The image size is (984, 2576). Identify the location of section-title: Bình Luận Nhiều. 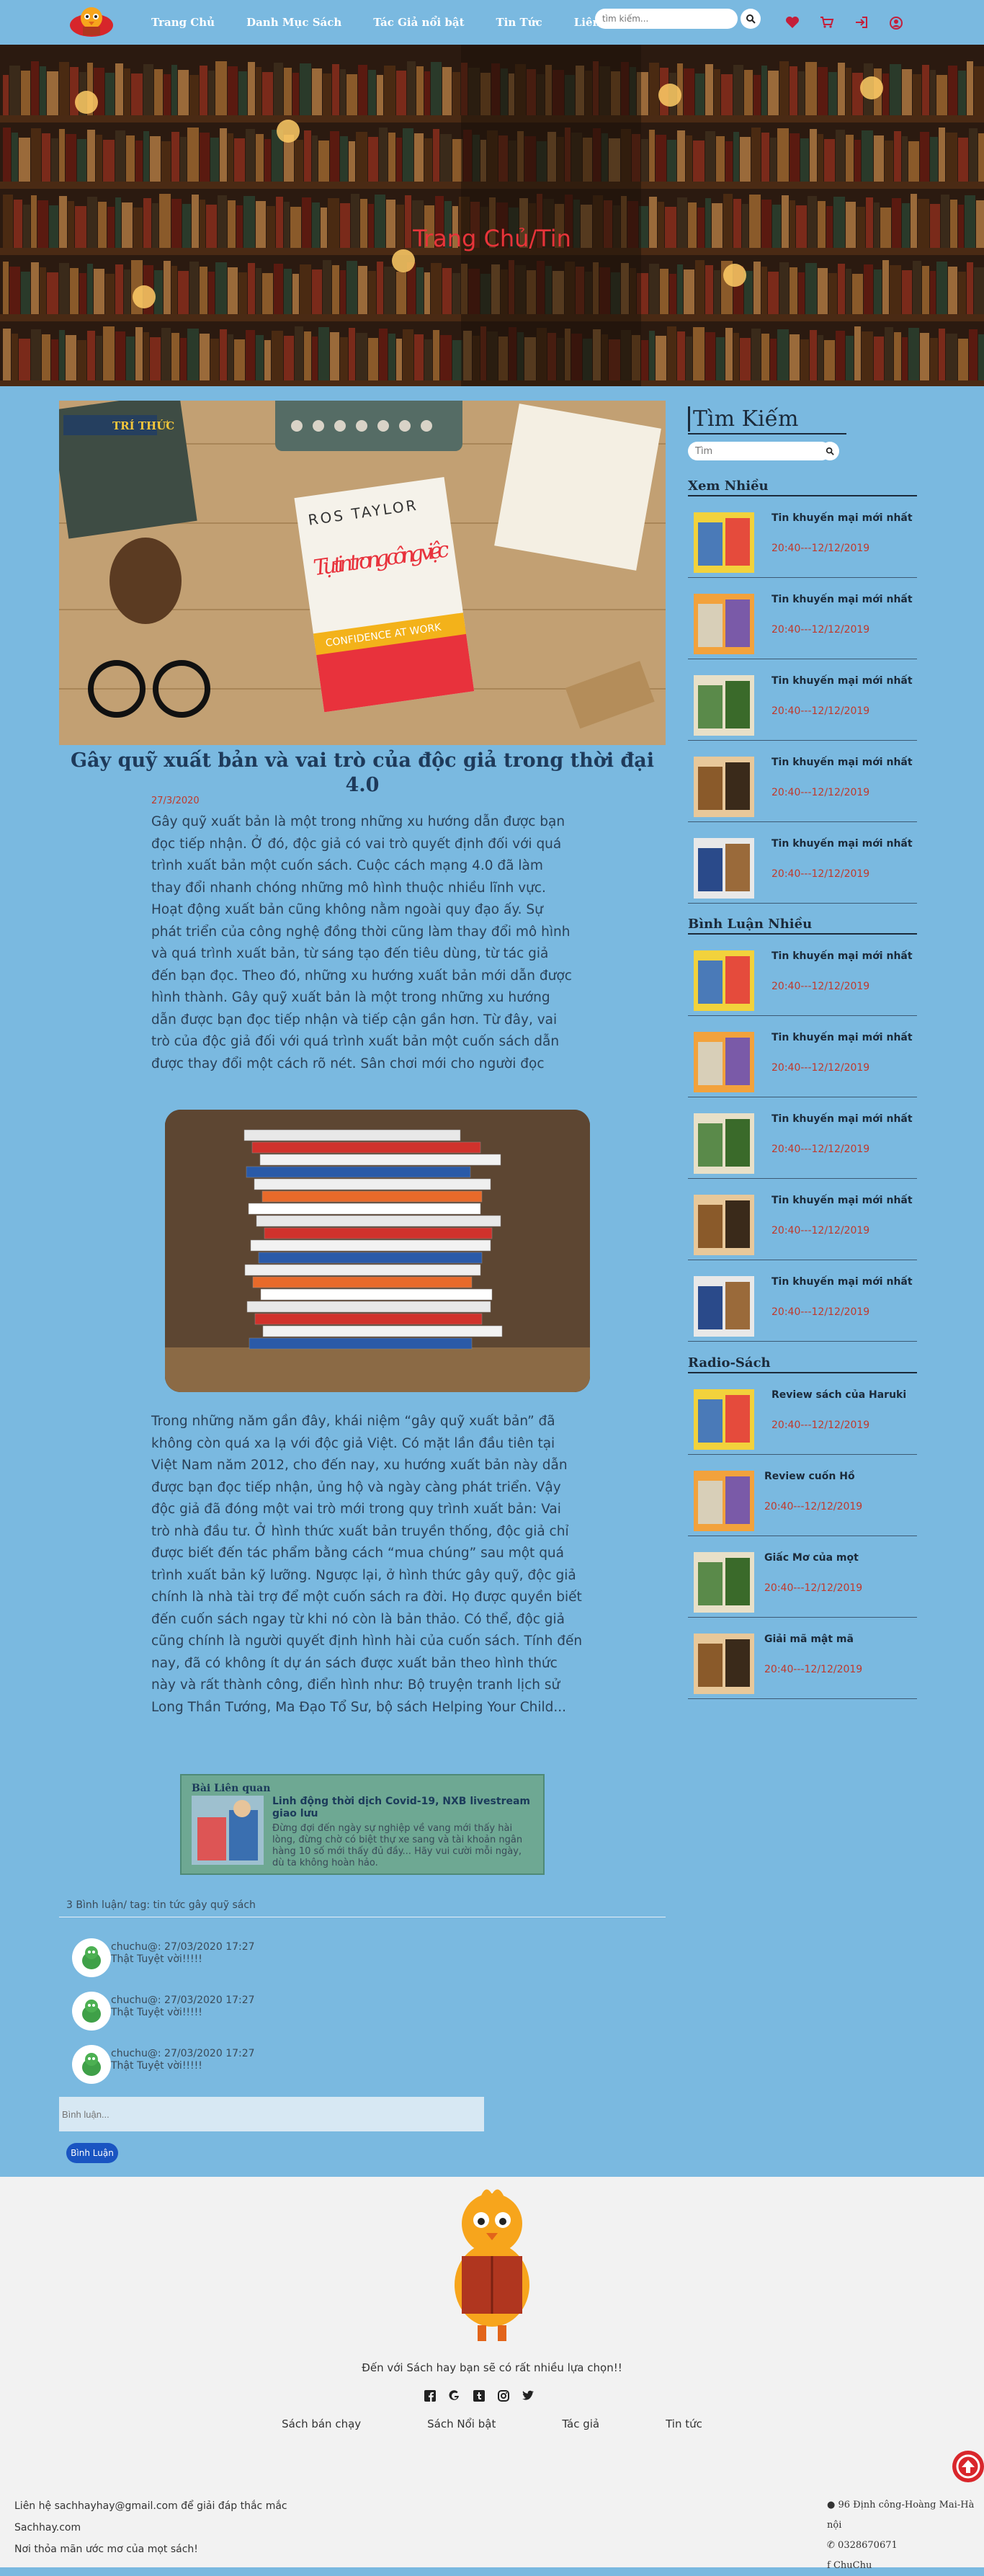
(750, 924).